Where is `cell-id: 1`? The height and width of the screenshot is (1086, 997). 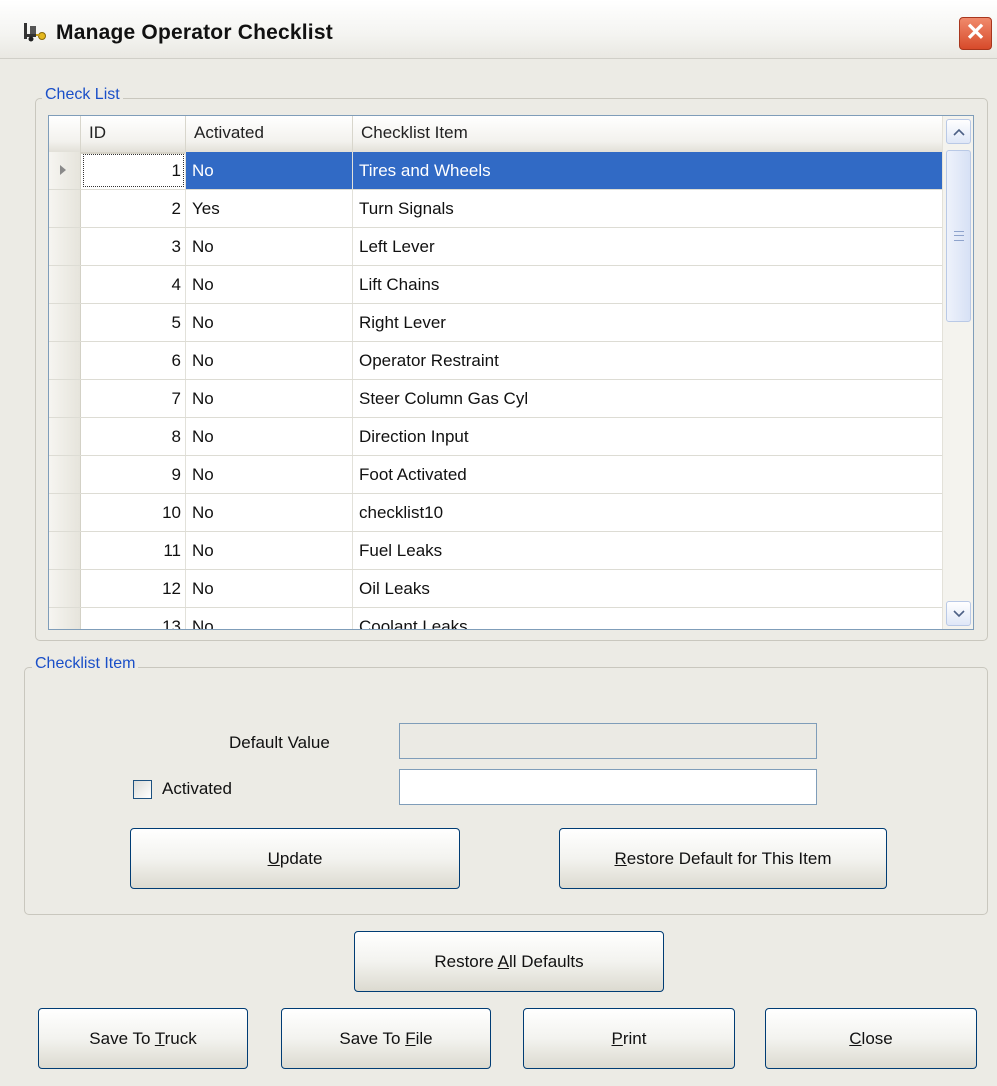
cell-id: 1 is located at coordinates (133, 170).